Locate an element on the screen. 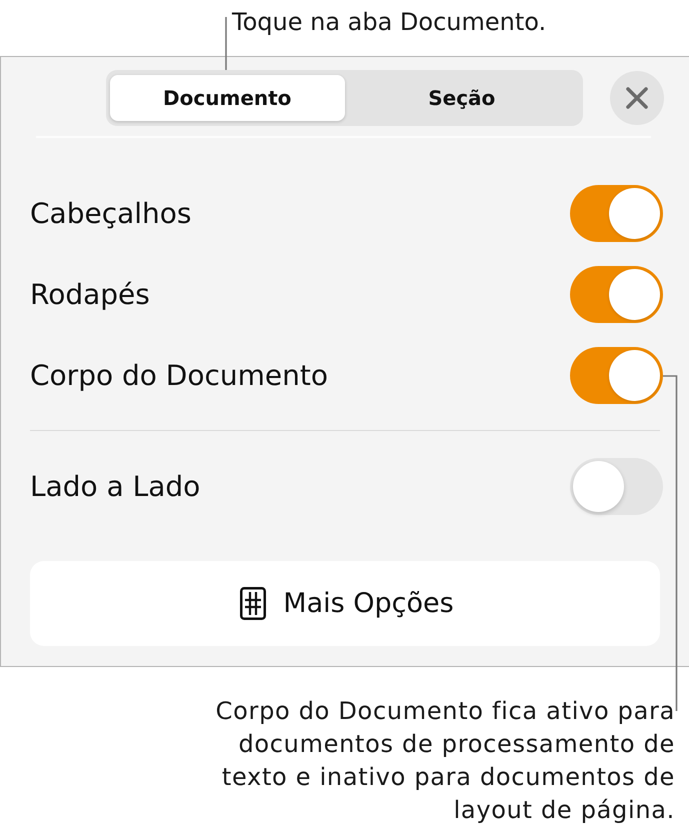 The image size is (689, 835). framed-hash-icon is located at coordinates (253, 603).